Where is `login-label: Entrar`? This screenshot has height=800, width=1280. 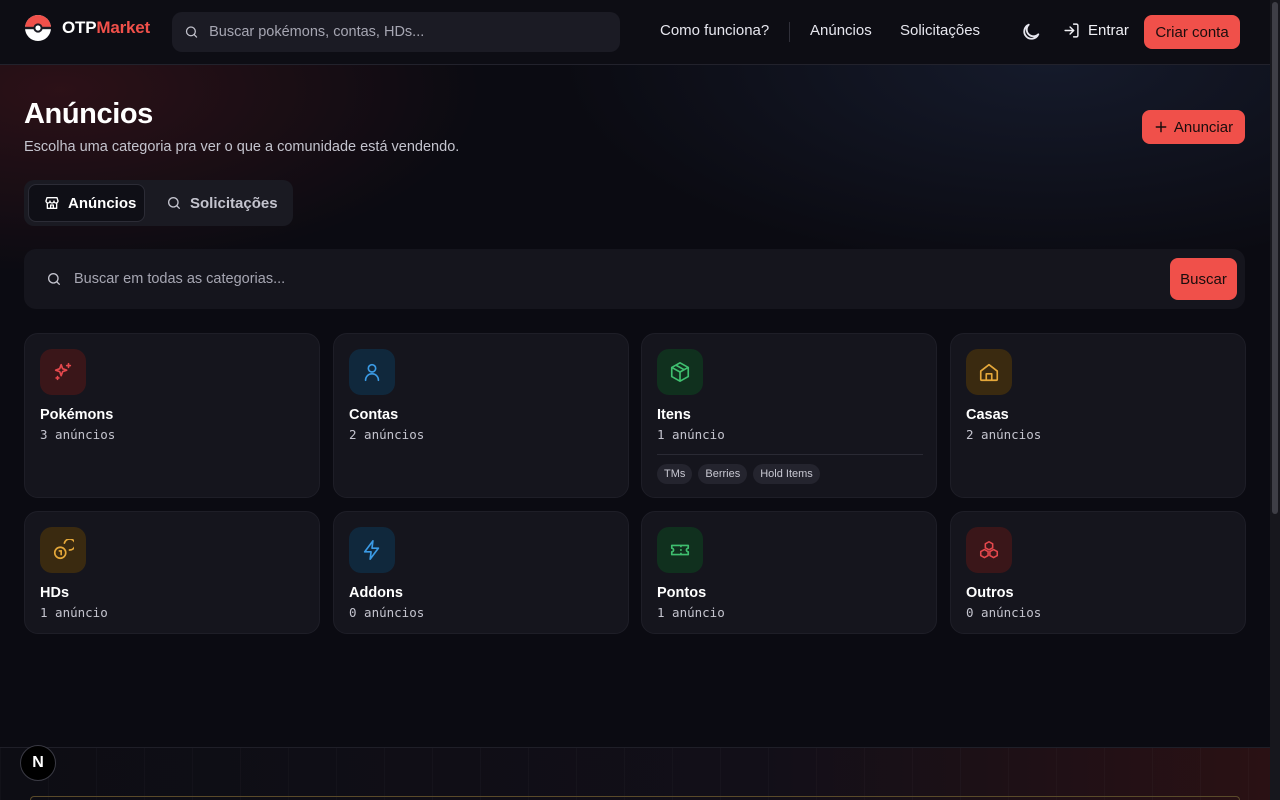
login-label: Entrar is located at coordinates (1108, 30).